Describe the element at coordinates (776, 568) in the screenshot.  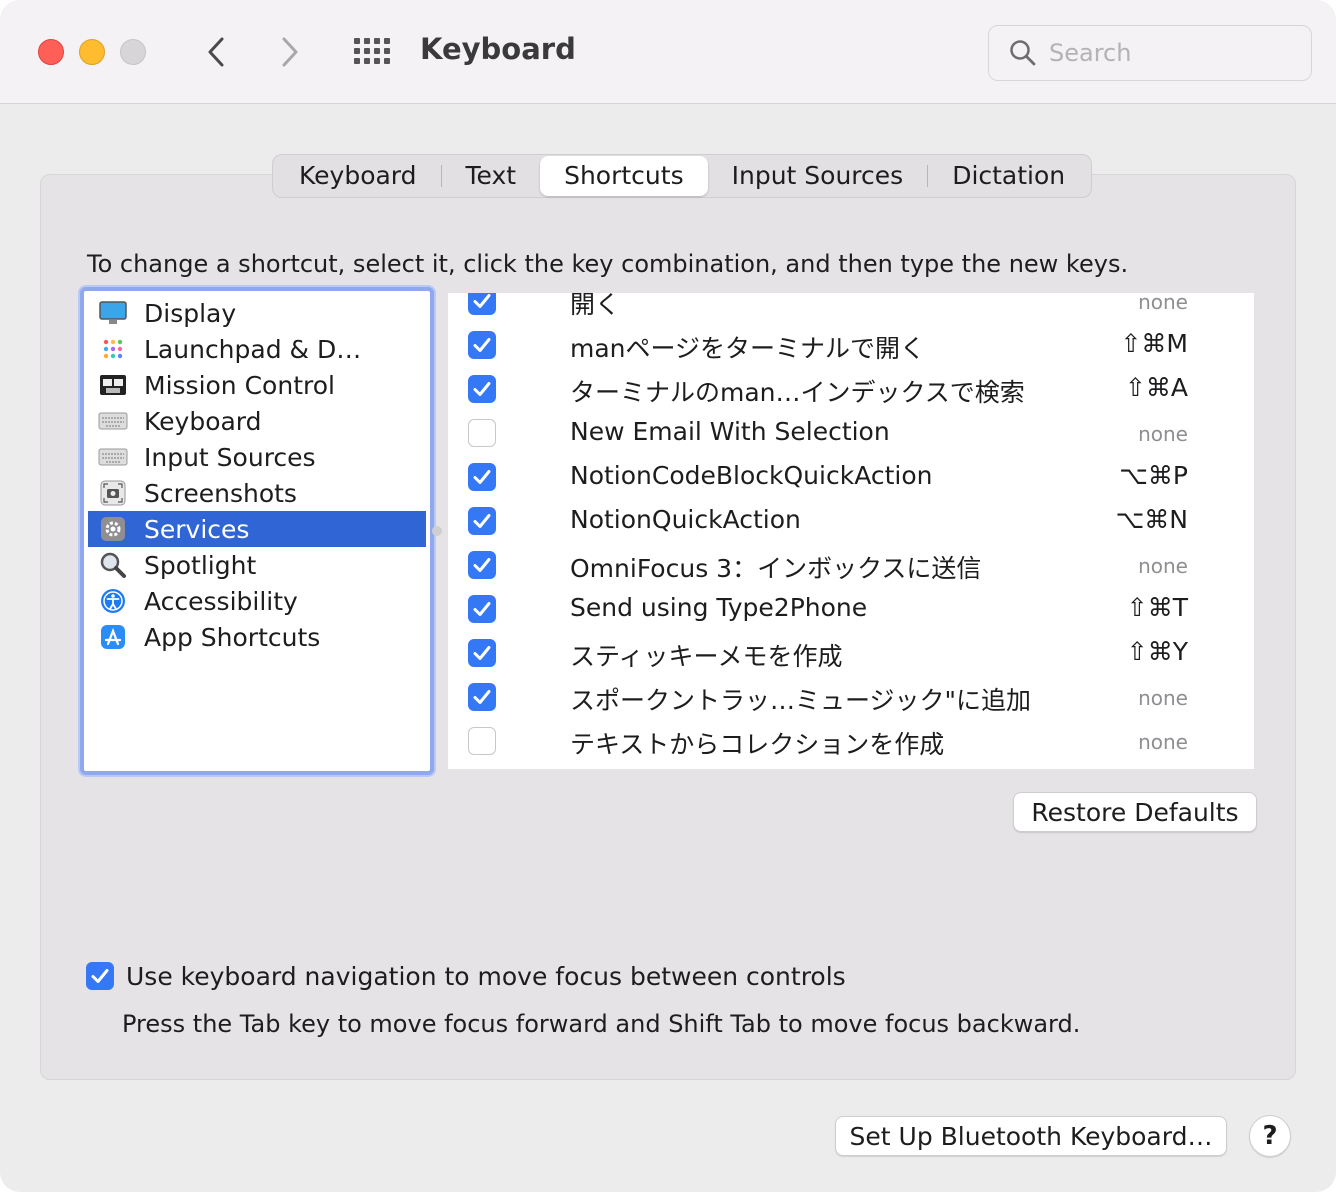
I see `service-name: OmniFocus 3：インボックスに送信` at that location.